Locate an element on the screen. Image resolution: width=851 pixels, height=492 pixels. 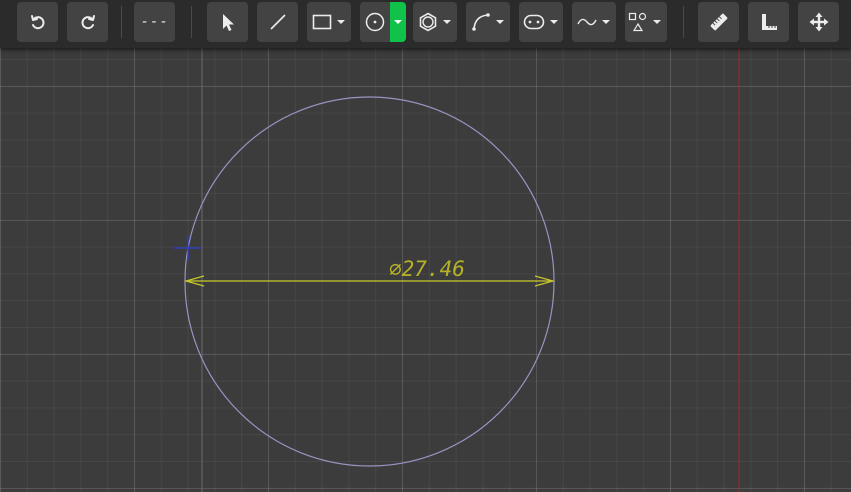
shapes-tool-button is located at coordinates (646, 22).